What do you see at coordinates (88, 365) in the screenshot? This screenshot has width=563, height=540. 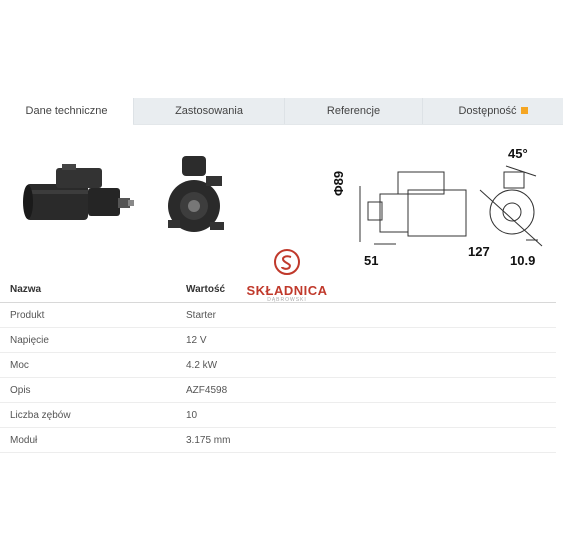 I see `row-name: Moc` at bounding box center [88, 365].